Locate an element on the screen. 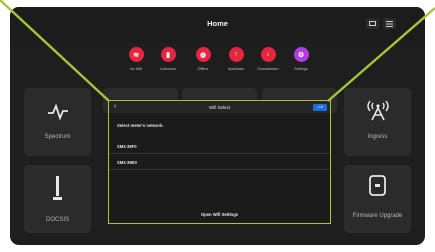 The image size is (435, 252). tile-label: Spectrum is located at coordinates (57, 137).